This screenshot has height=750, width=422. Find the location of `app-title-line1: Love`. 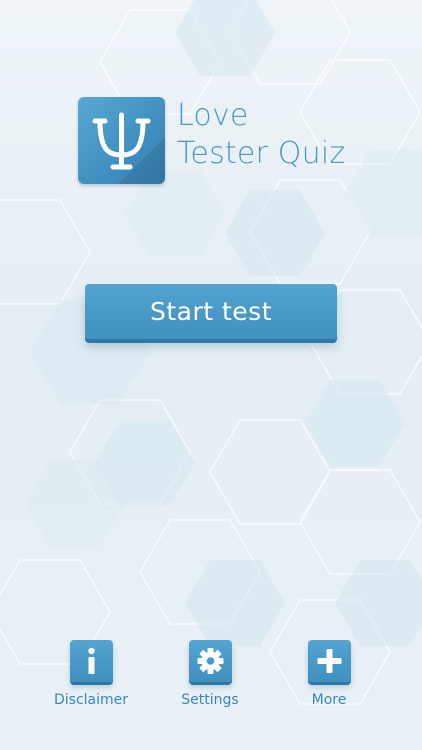

app-title-line1: Love is located at coordinates (213, 115).